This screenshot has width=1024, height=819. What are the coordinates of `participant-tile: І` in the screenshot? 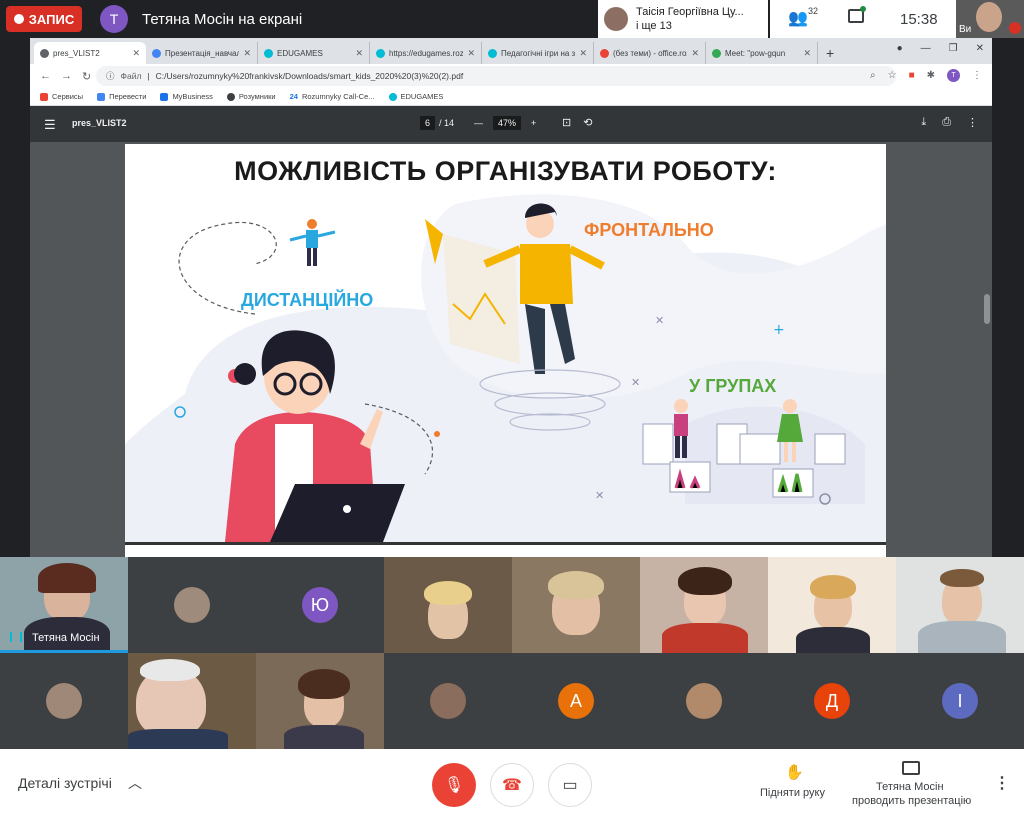 It's located at (960, 701).